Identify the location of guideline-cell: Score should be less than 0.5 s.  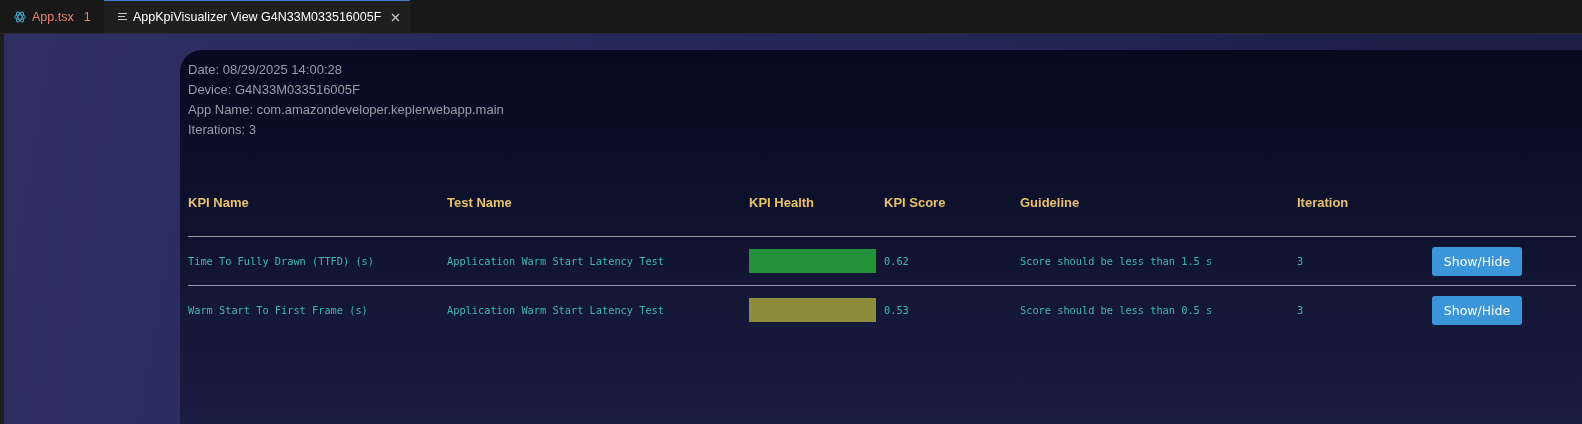
(1116, 310).